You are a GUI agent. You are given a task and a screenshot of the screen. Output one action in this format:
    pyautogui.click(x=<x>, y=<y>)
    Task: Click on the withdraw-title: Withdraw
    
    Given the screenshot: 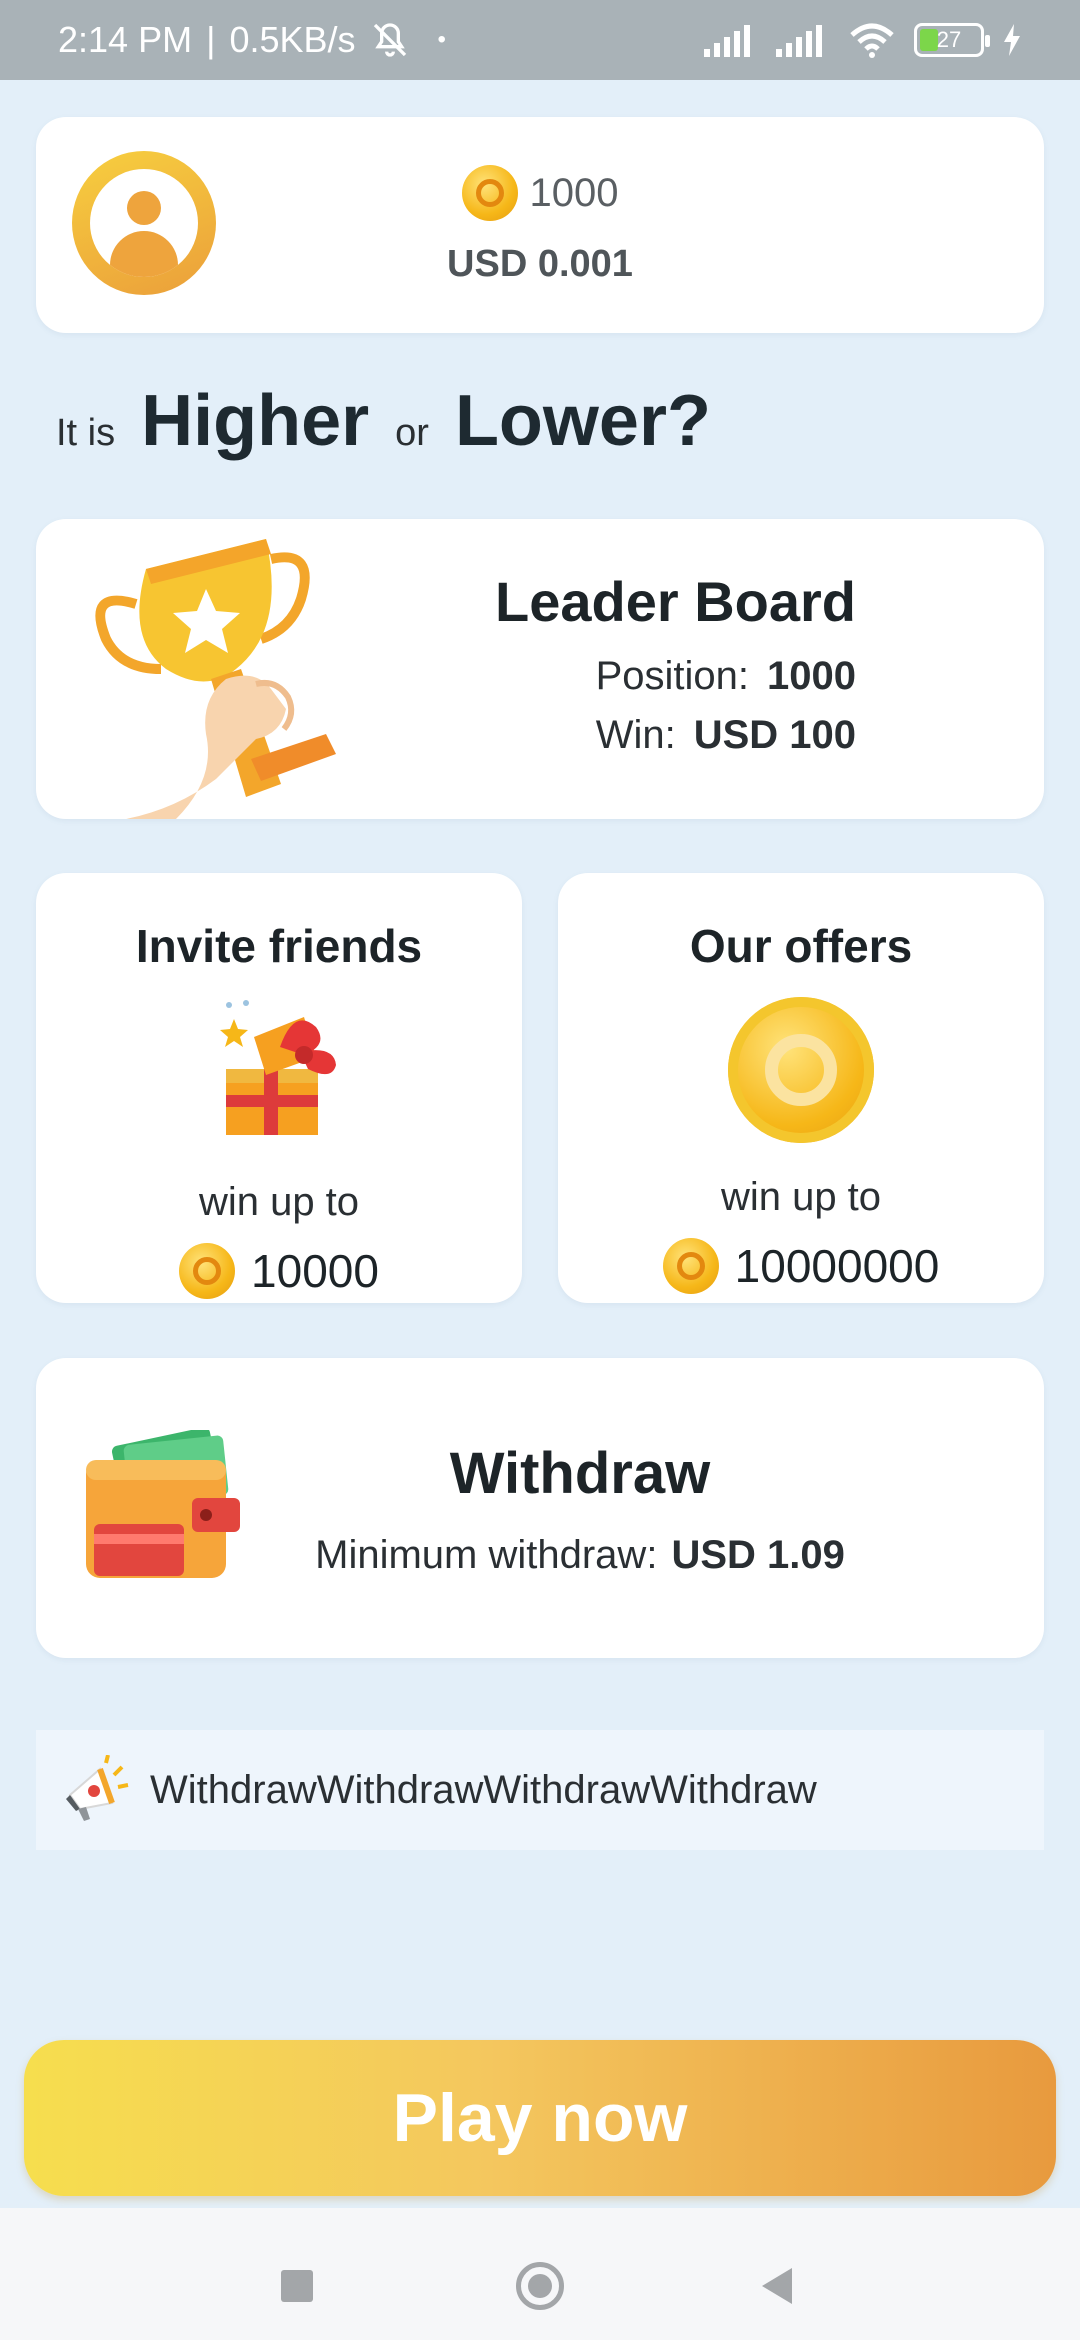 What is the action you would take?
    pyautogui.click(x=580, y=1473)
    